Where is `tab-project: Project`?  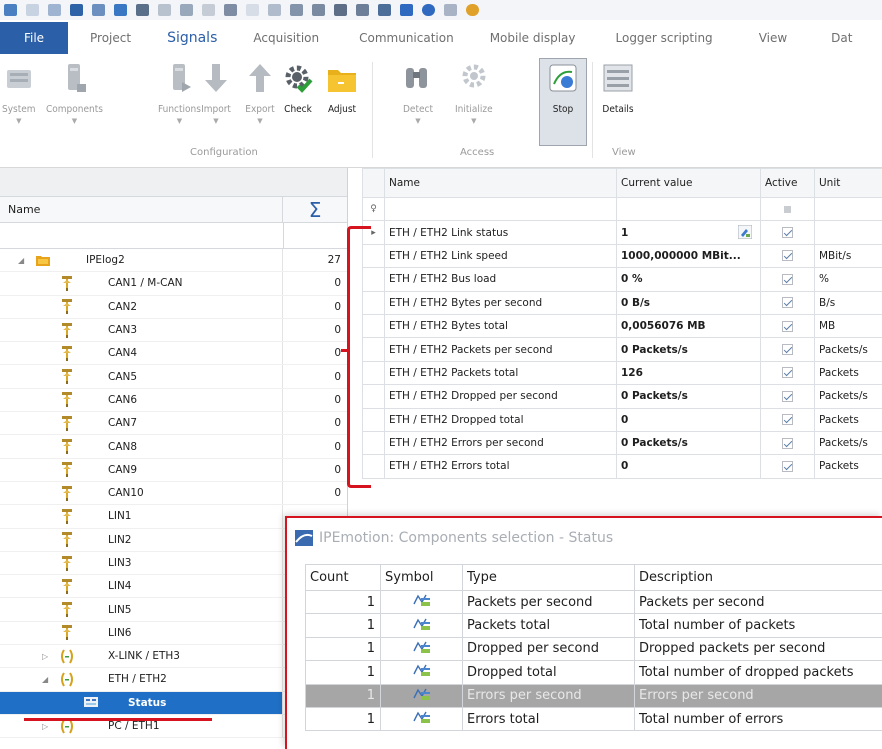
tab-project: Project is located at coordinates (110, 38).